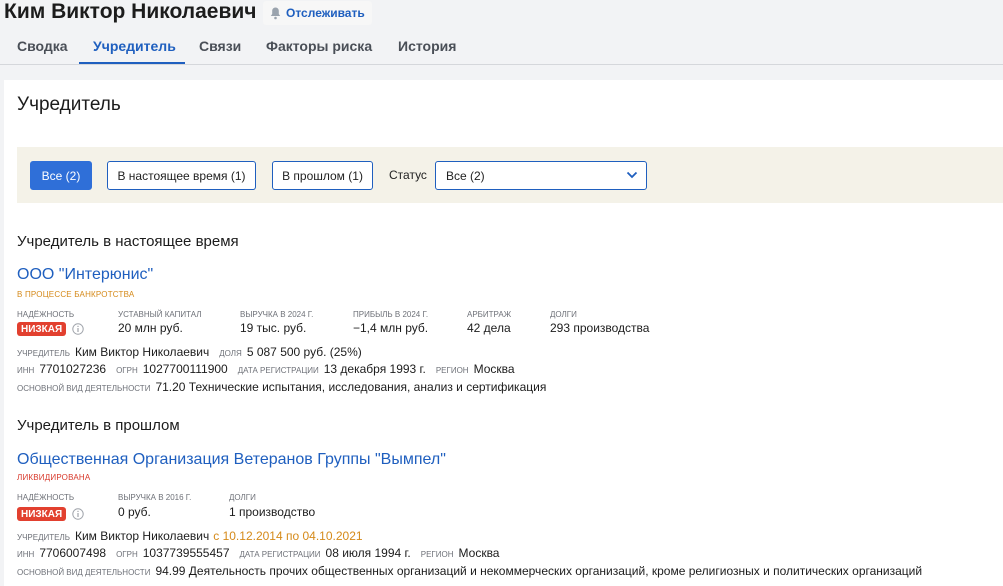  I want to click on metric-value: 1 производство, so click(272, 512).